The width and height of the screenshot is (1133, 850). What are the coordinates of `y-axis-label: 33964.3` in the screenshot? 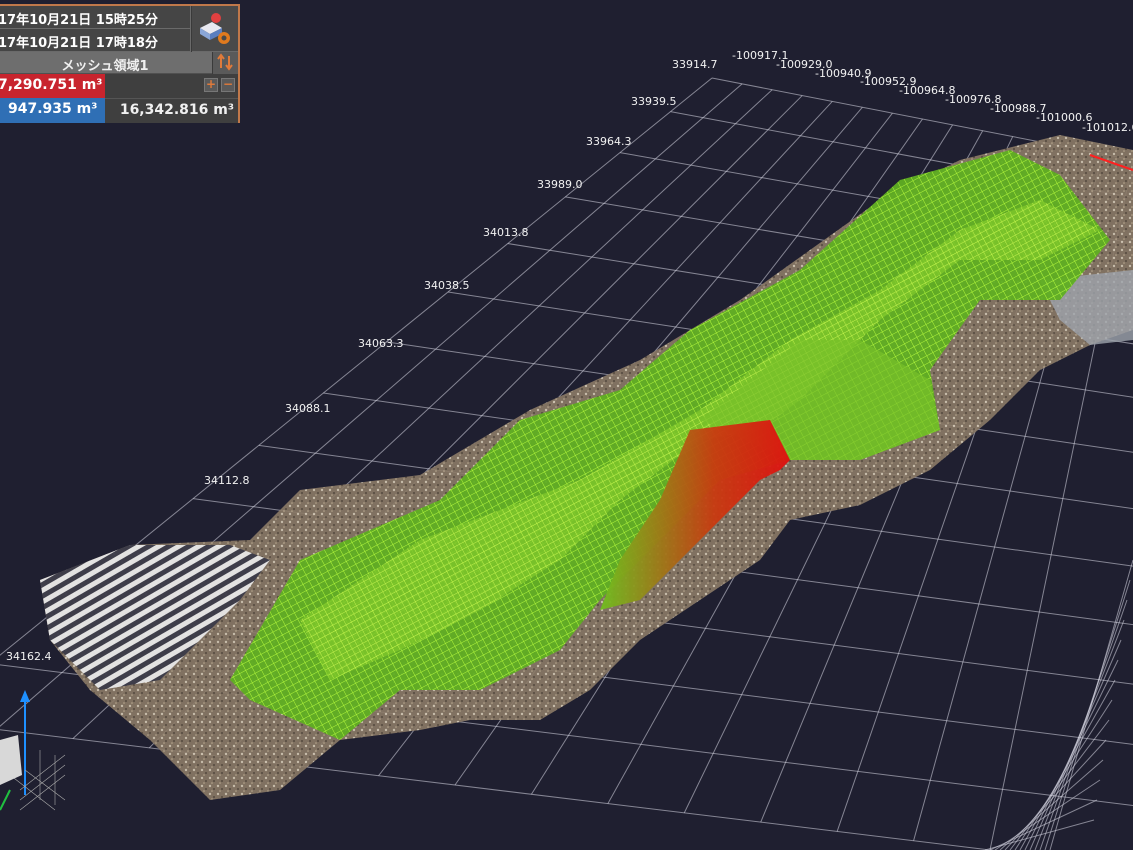 It's located at (609, 141).